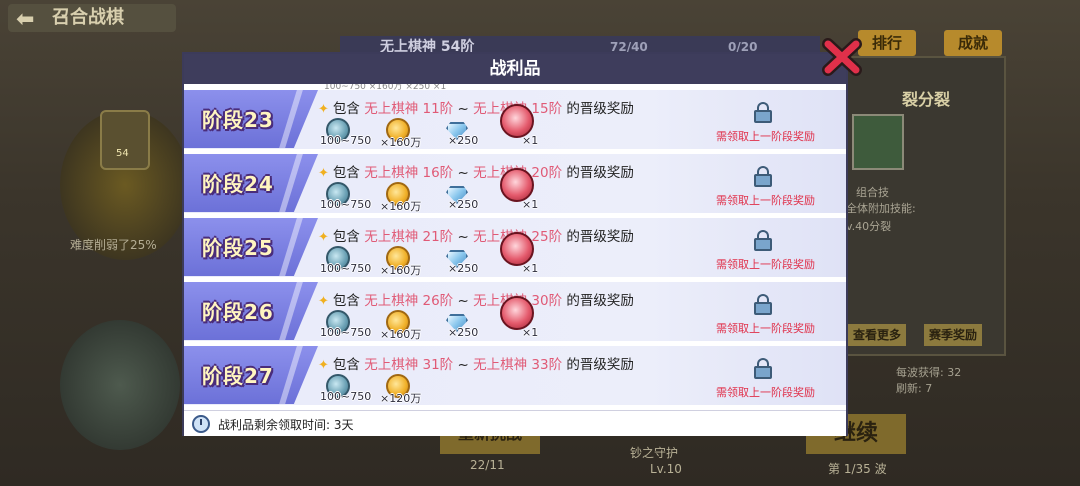  Describe the element at coordinates (476, 301) in the screenshot. I see `stage-description: ✦ 包含 无上棋神 26阶 ~ 无上棋神 30阶 的晋级奖励` at that location.